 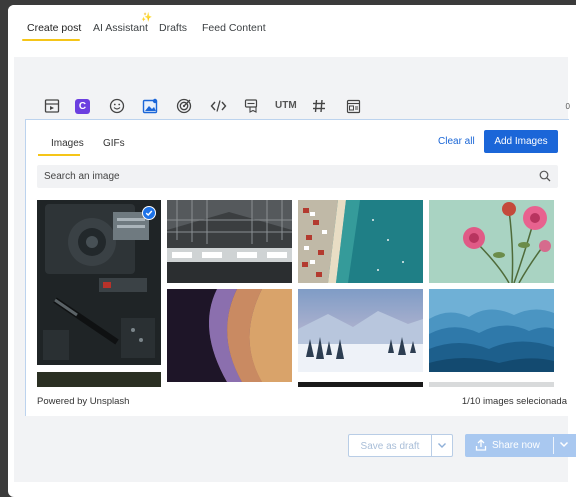 I want to click on media-library-icon, so click(x=52, y=106).